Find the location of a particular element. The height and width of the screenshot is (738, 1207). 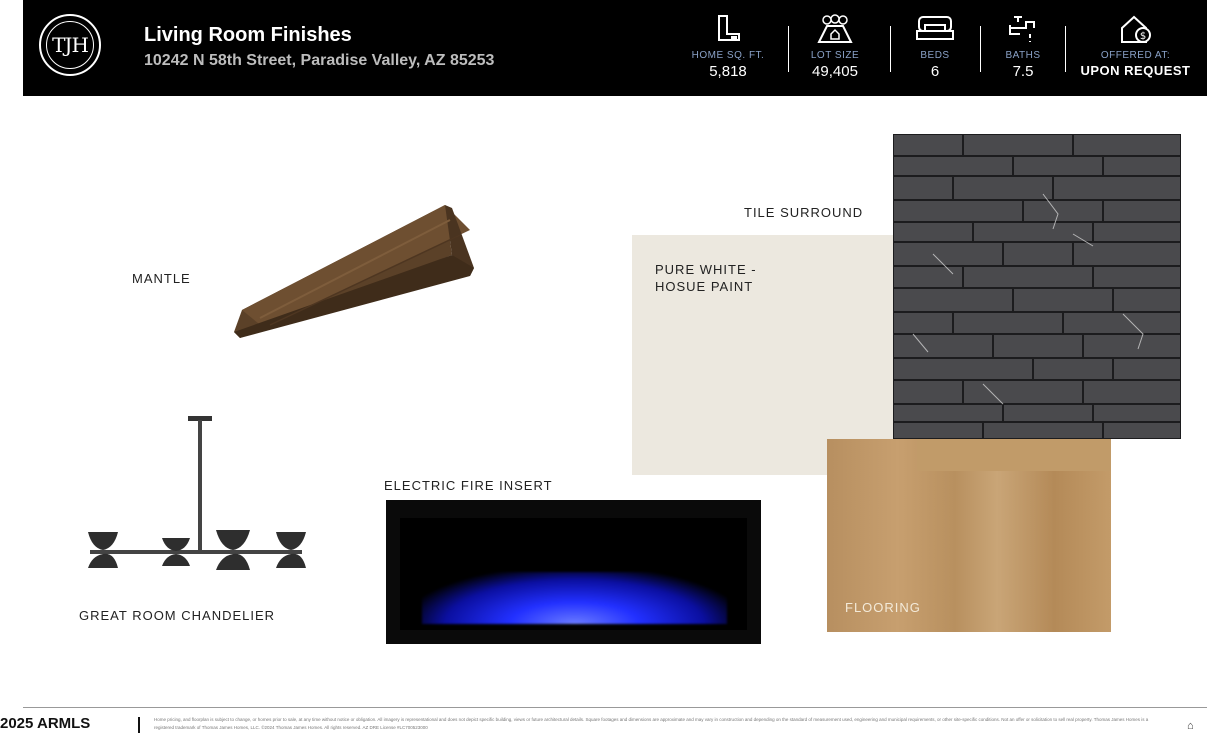

stat-beds: BEDS 6 is located at coordinates (935, 47).